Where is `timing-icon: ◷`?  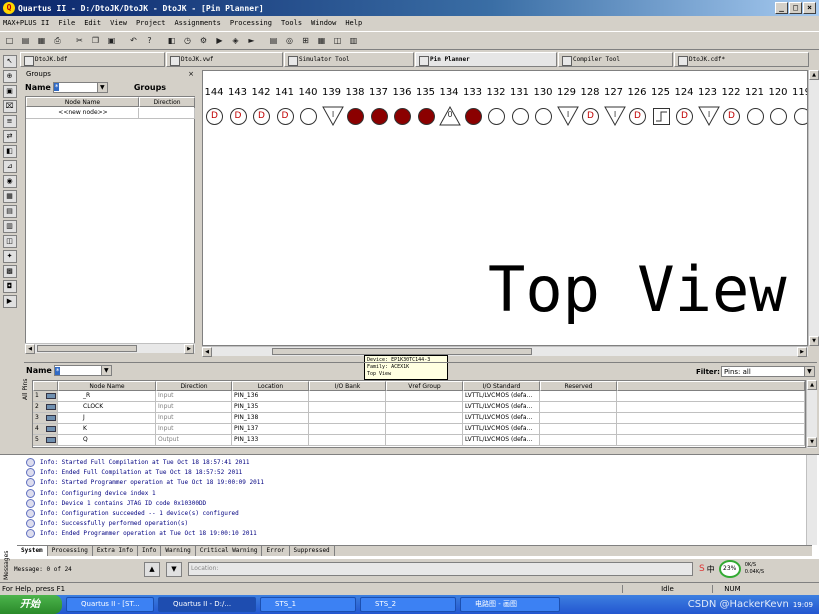
timing-icon: ◷ is located at coordinates (187, 40).